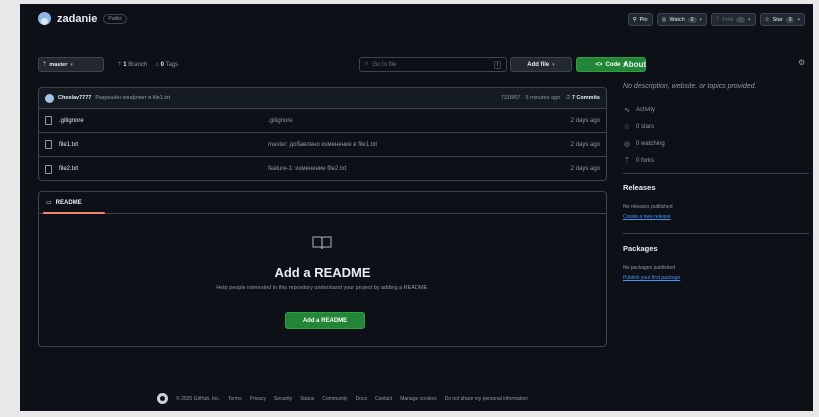 This screenshot has height=417, width=819. I want to click on branches-link: ᛘ 1 Branch, so click(132, 65).